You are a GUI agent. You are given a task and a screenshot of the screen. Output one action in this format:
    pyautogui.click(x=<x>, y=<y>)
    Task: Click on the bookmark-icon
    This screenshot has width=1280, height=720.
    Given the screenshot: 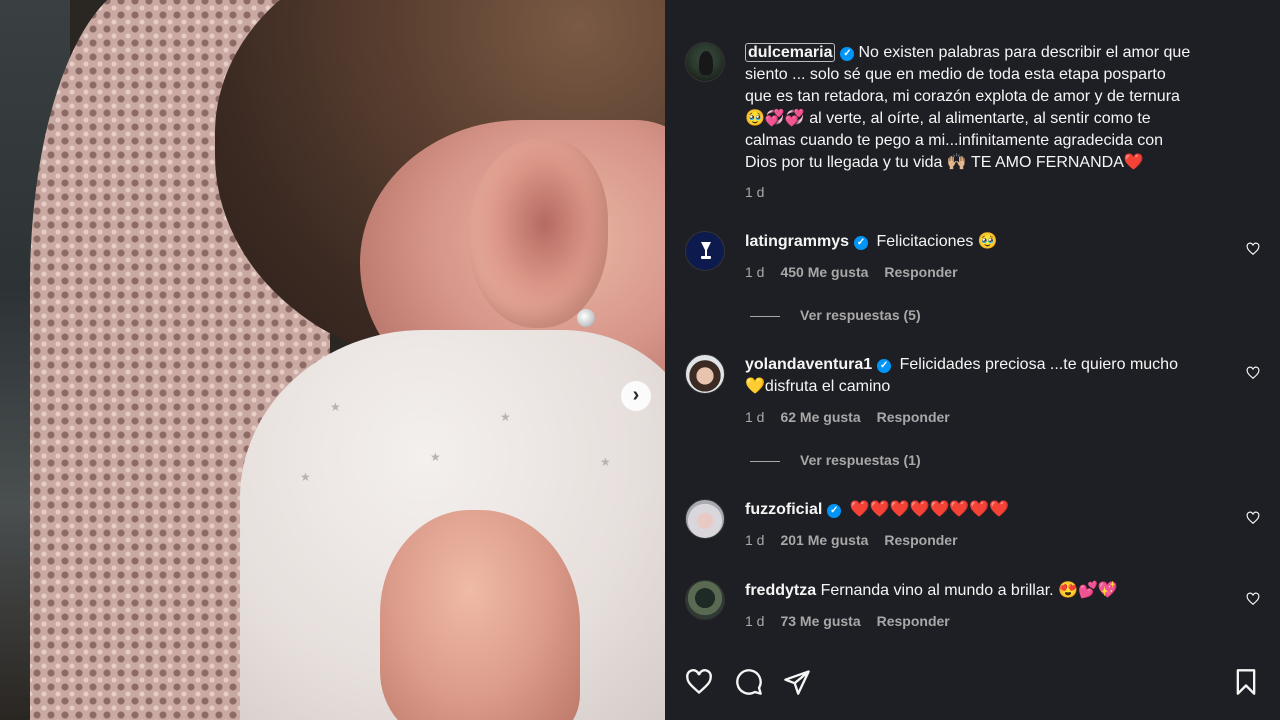 What is the action you would take?
    pyautogui.click(x=1246, y=682)
    